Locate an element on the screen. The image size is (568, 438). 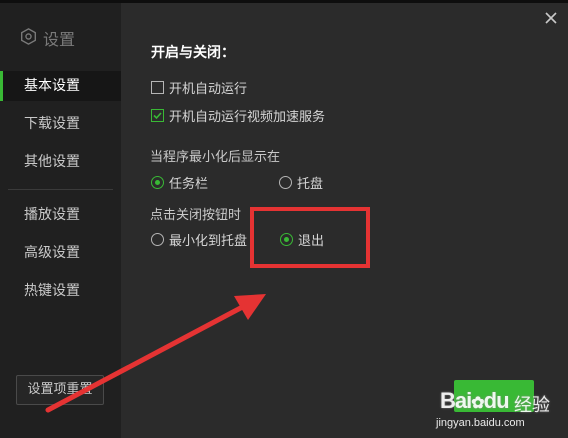
confirm-button is located at coordinates (494, 396).